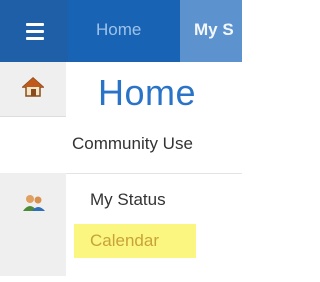  I want to click on divider, so click(154, 173).